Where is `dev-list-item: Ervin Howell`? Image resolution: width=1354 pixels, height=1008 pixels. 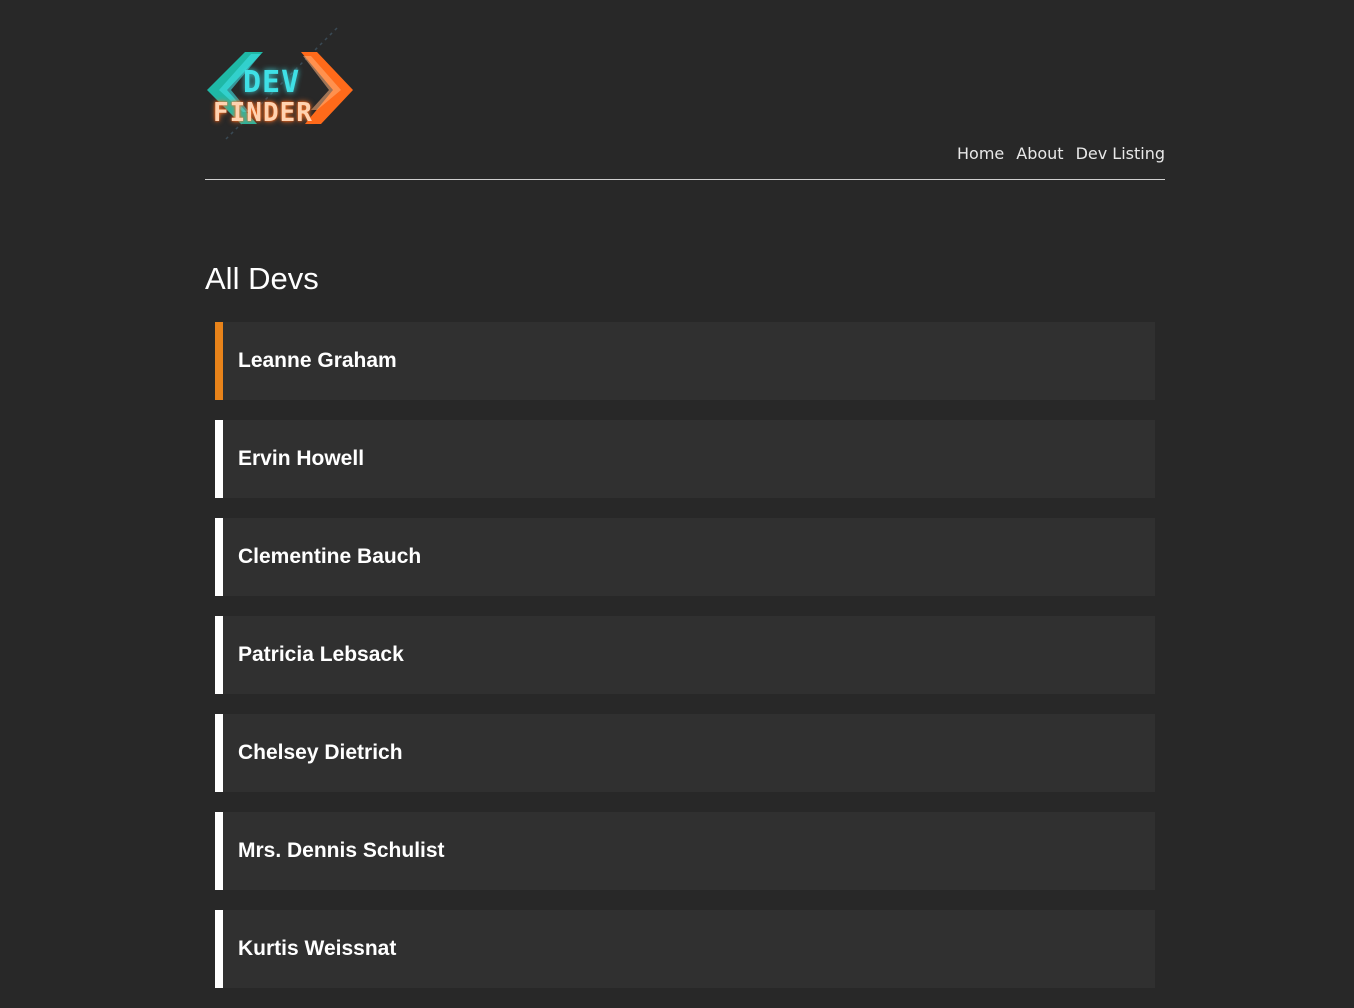
dev-list-item: Ervin Howell is located at coordinates (685, 459).